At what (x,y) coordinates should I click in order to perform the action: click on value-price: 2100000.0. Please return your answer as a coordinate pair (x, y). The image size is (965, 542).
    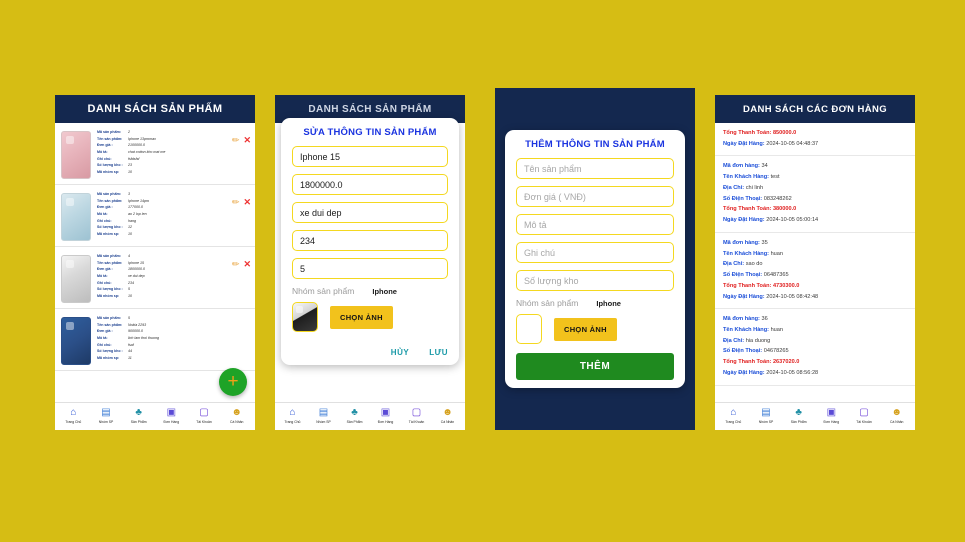
    Looking at the image, I should click on (136, 145).